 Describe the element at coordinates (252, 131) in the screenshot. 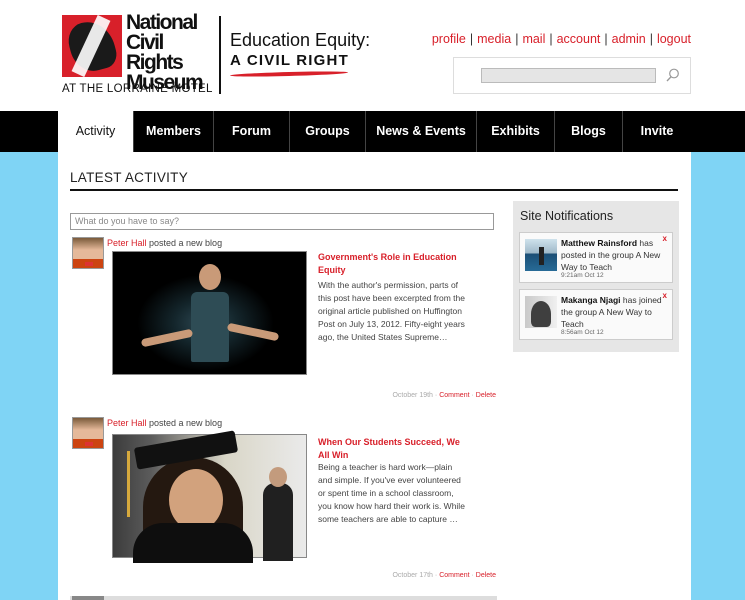

I see `tab-forum: Forum` at that location.